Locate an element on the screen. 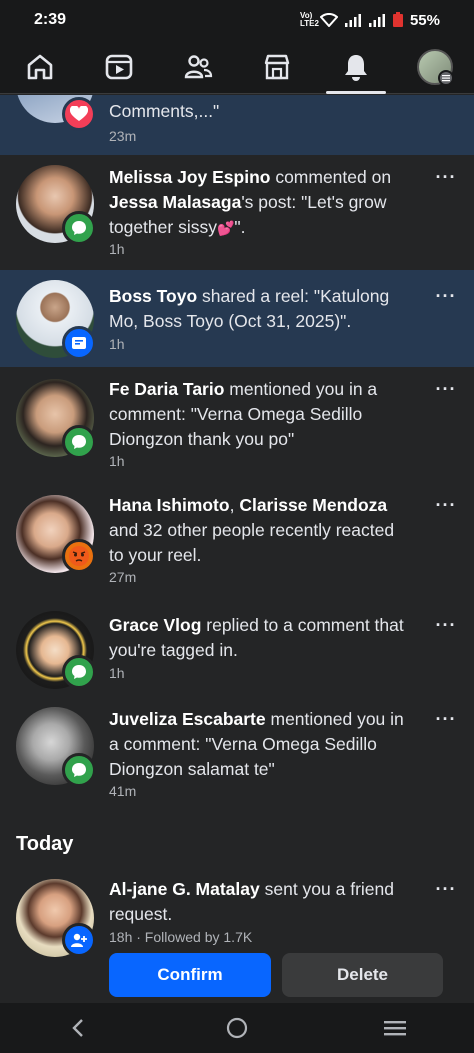  actor-name: Juveliza Escabarte is located at coordinates (187, 719).